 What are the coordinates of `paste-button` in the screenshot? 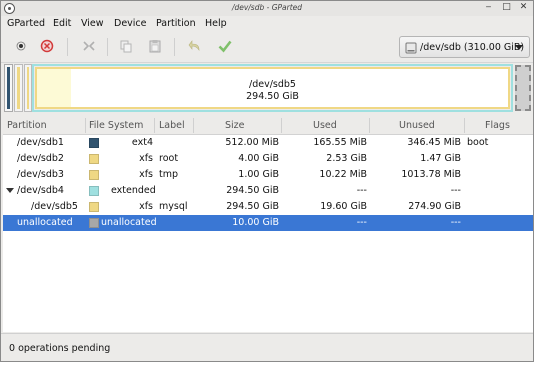 It's located at (155, 46).